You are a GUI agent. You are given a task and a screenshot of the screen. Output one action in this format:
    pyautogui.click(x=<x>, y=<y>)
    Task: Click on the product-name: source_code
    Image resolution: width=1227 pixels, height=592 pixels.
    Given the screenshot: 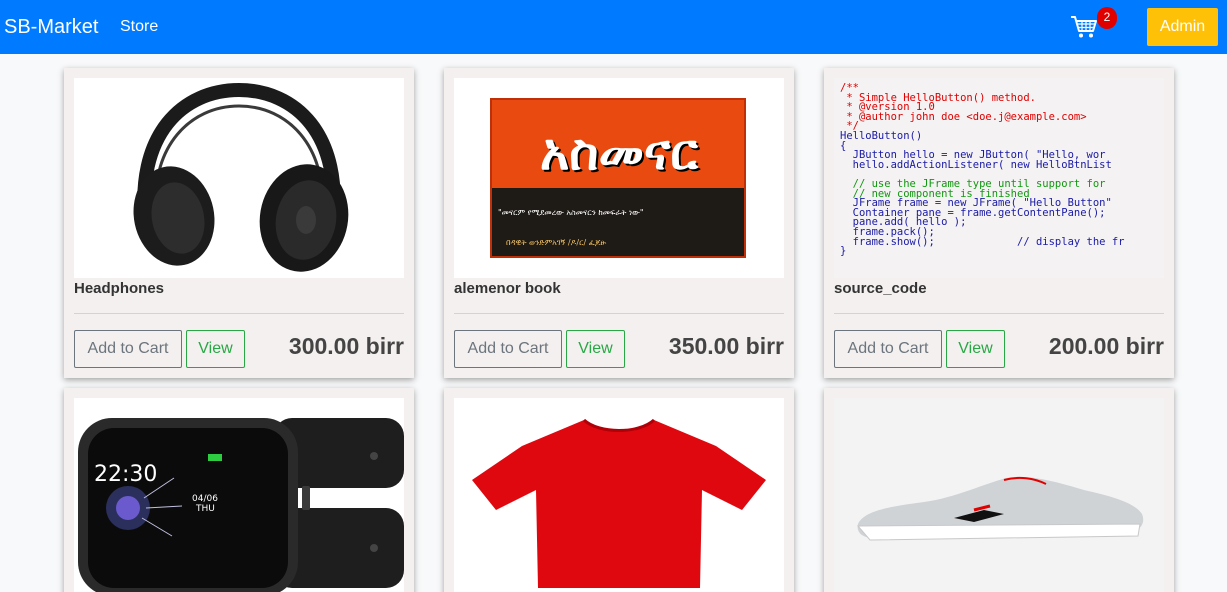 What is the action you would take?
    pyautogui.click(x=880, y=289)
    